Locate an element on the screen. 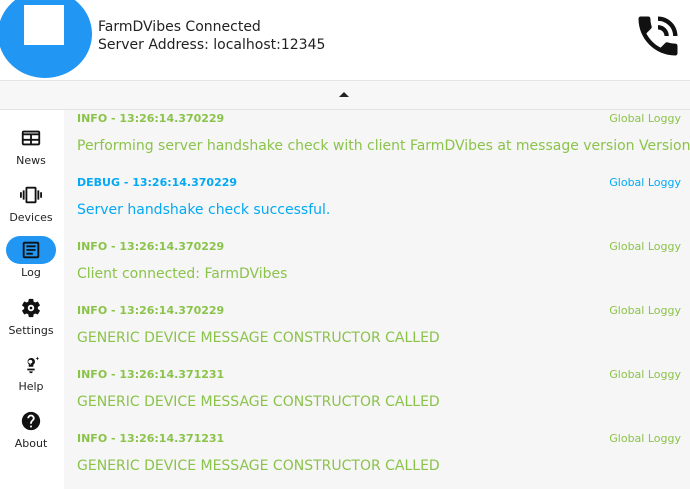  lightbulb-icon is located at coordinates (33, 365).